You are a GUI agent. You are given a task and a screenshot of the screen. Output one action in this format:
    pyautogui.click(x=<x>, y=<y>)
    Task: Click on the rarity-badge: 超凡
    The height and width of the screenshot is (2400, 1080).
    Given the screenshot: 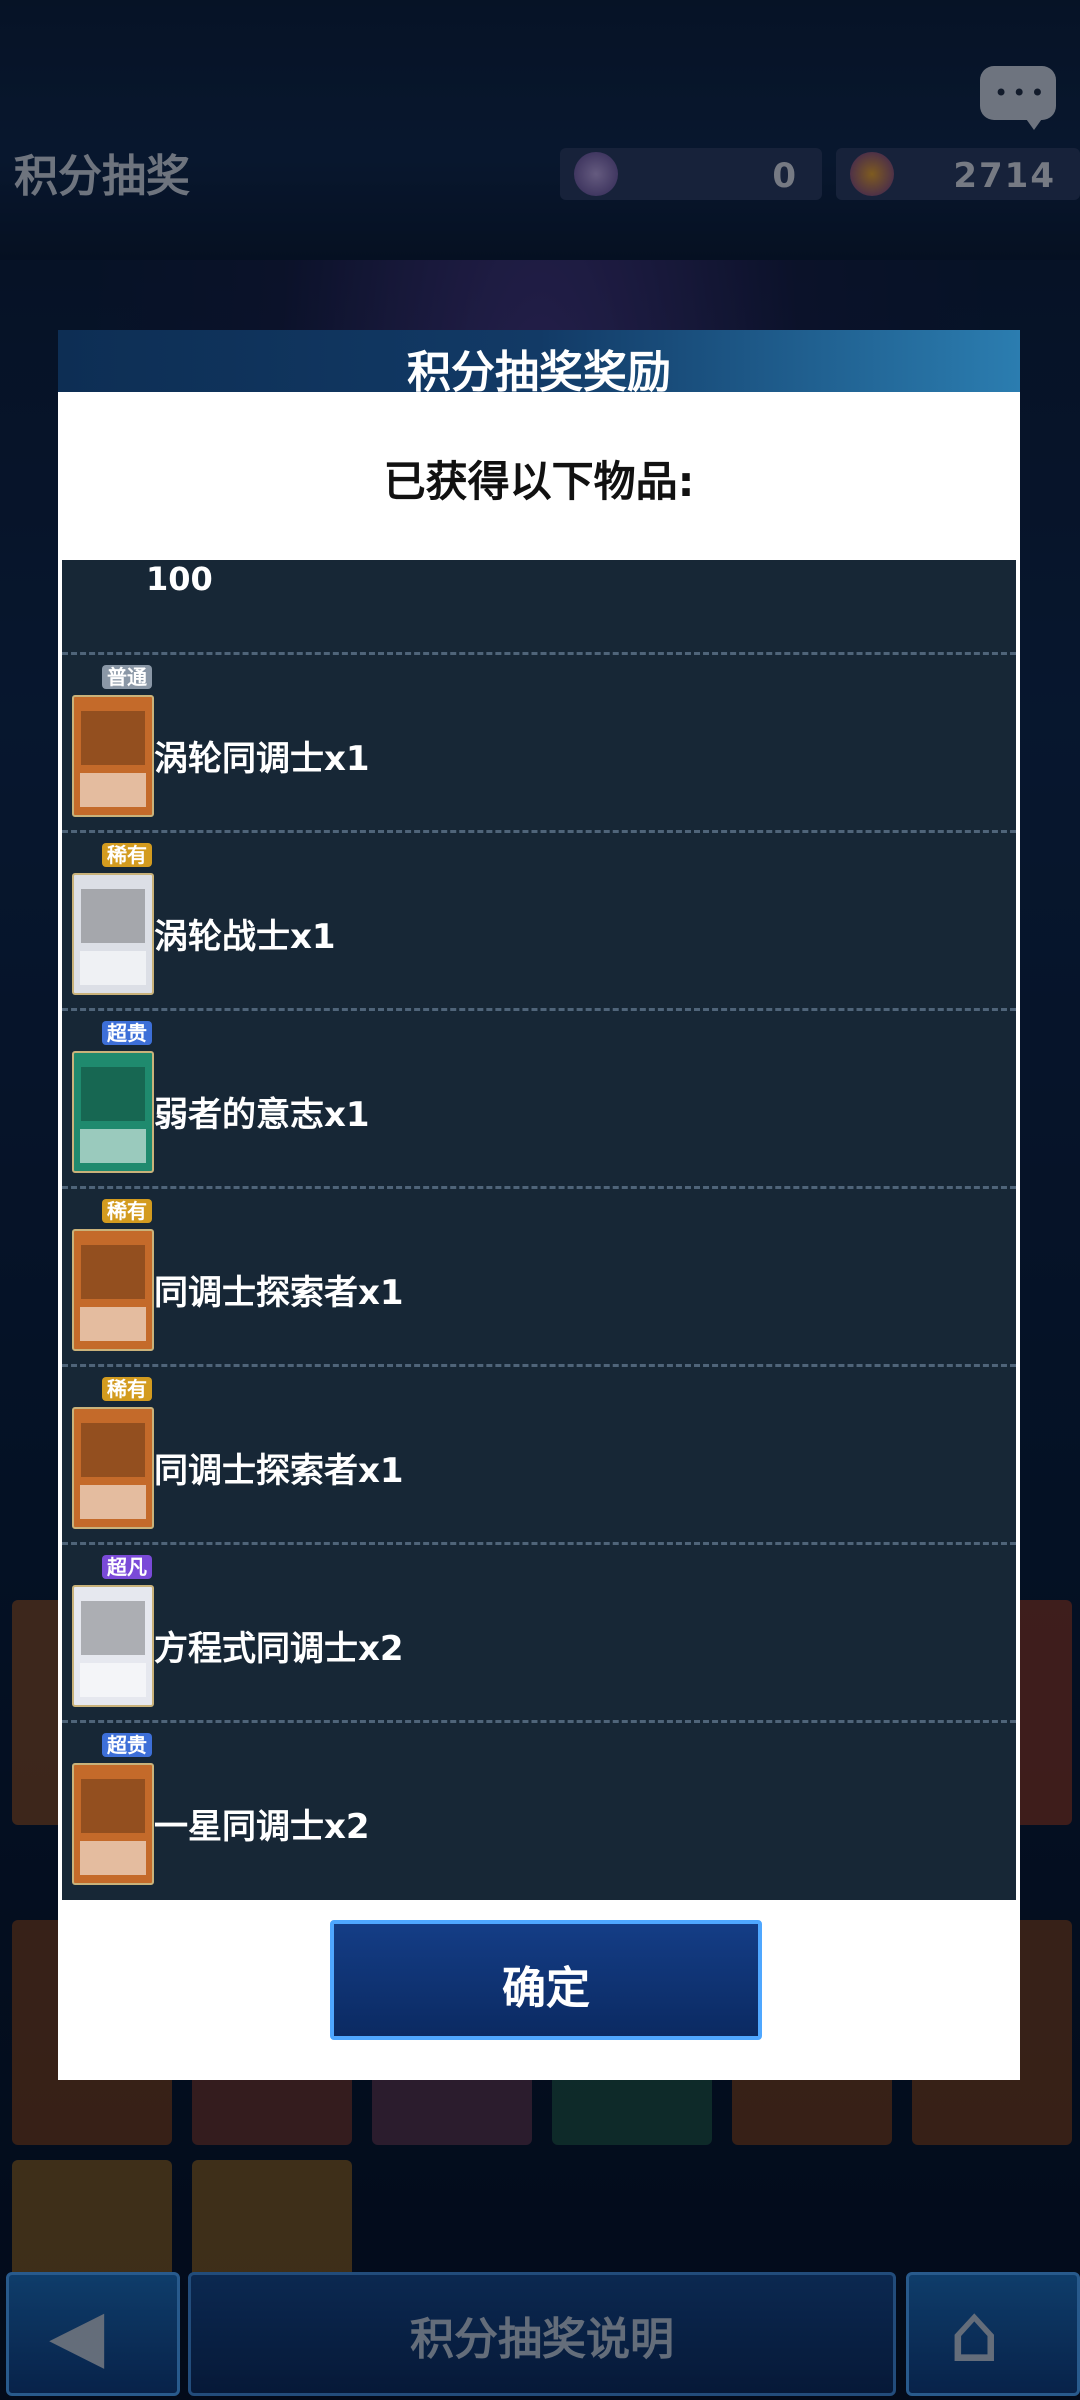 What is the action you would take?
    pyautogui.click(x=127, y=1567)
    